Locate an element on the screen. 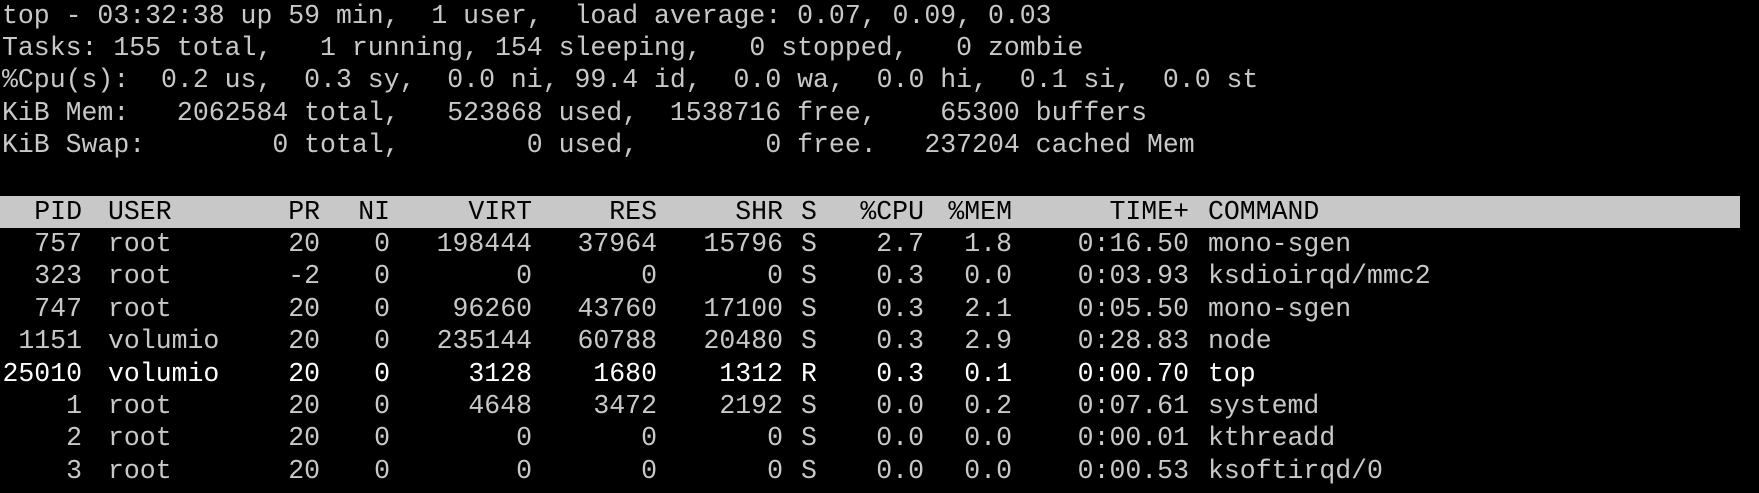 Image resolution: width=1759 pixels, height=493 pixels. cell-time: 0:00.01 is located at coordinates (1133, 438).